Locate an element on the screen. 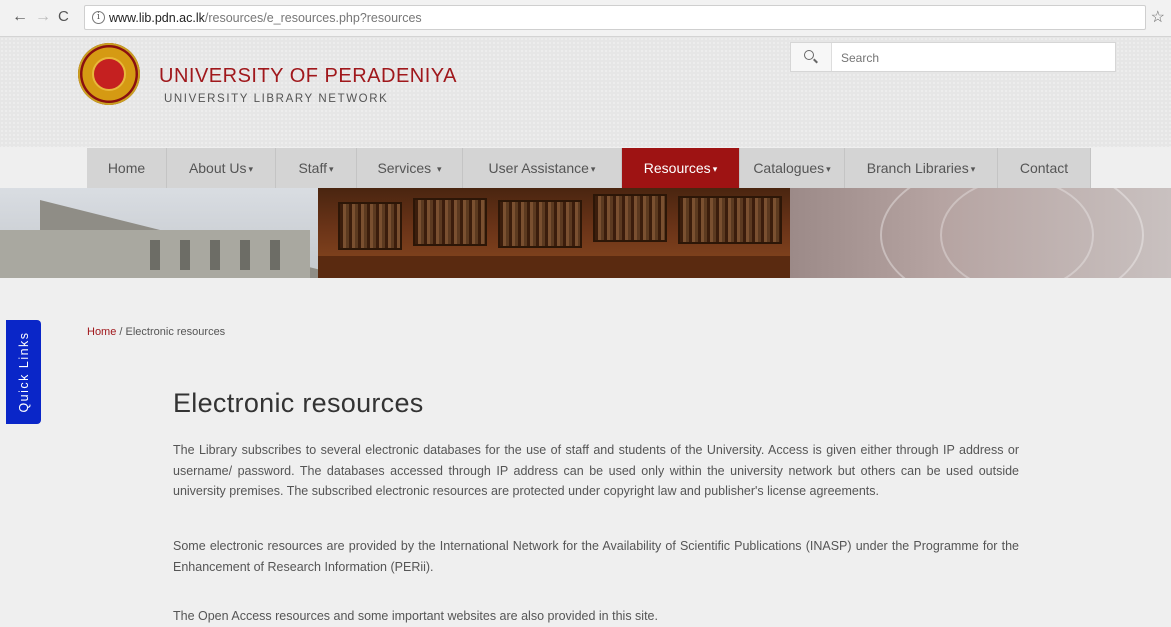  quick-links-label: Quick Links is located at coordinates (23, 372).